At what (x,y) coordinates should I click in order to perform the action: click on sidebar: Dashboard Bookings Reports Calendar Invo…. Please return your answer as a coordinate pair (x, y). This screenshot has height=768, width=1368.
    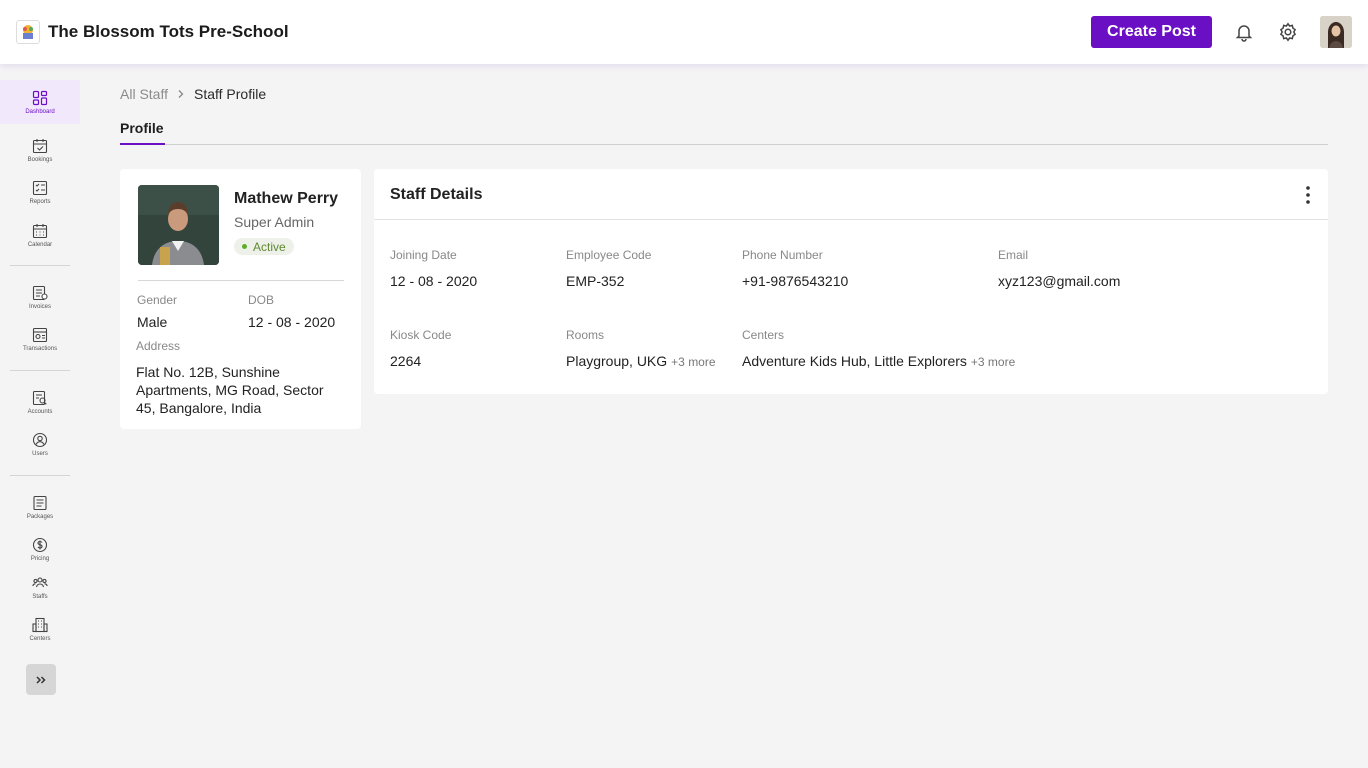
    Looking at the image, I should click on (40, 416).